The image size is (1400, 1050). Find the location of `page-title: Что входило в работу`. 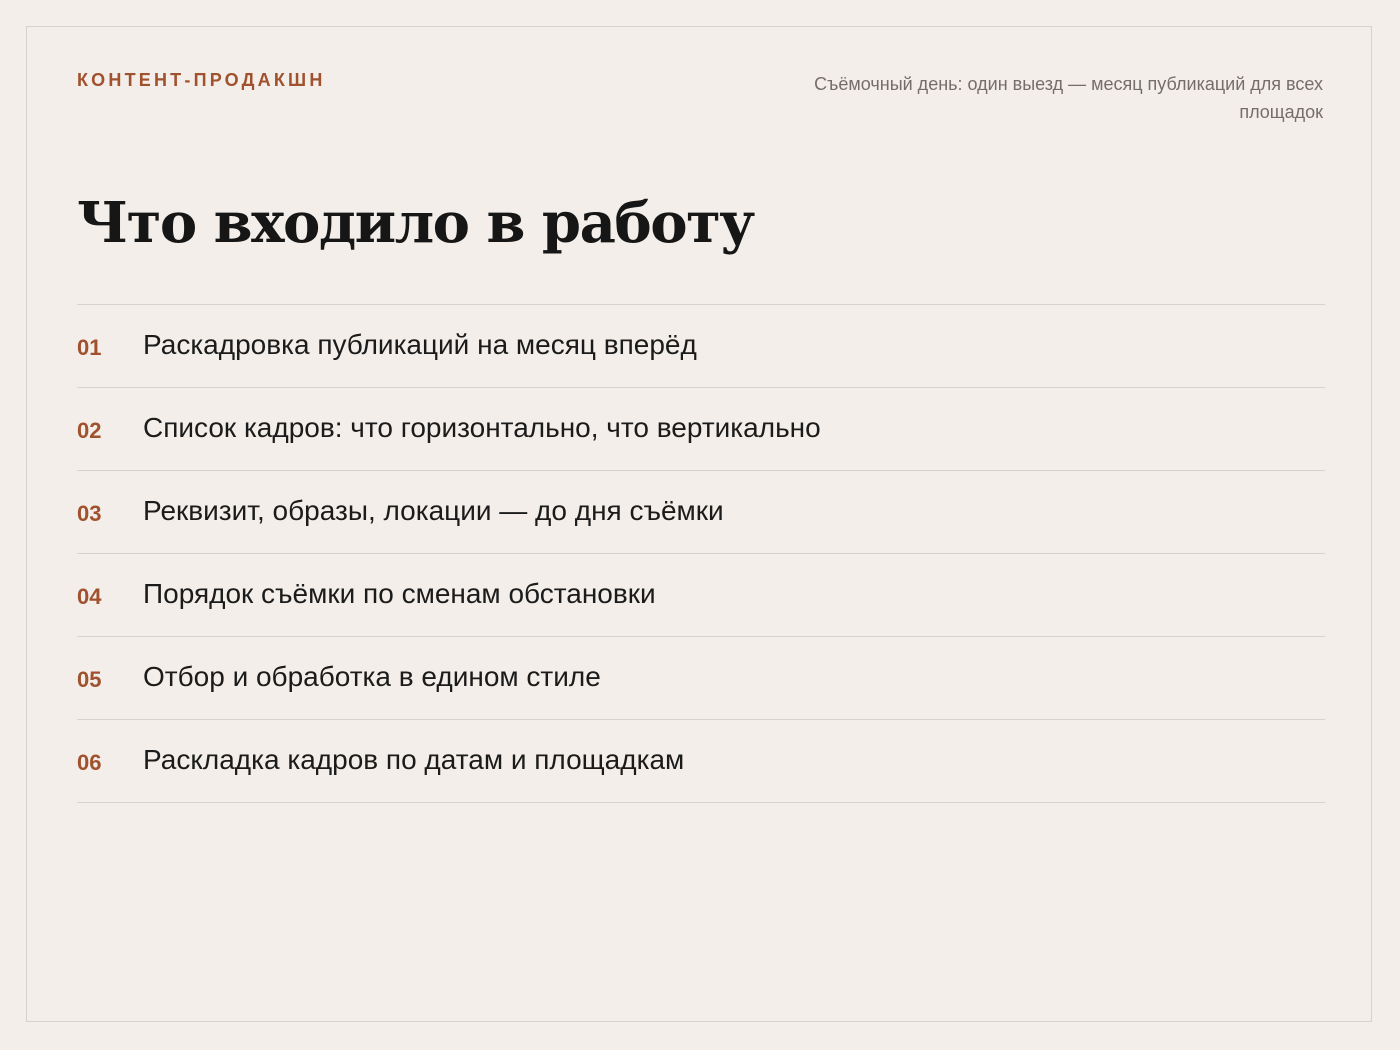

page-title: Что входило в работу is located at coordinates (416, 223).